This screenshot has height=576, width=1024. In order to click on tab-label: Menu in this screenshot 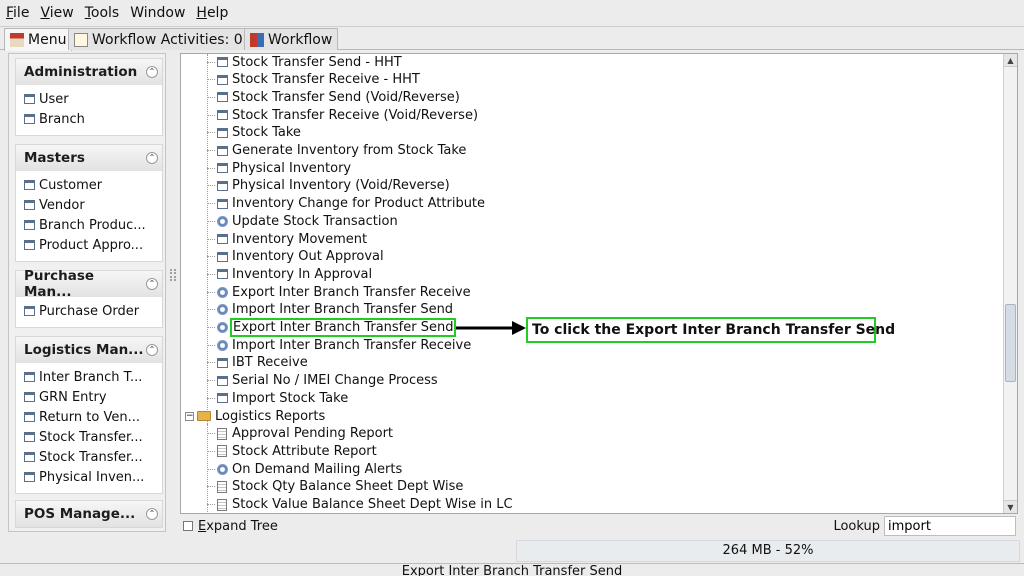, I will do `click(47, 40)`.